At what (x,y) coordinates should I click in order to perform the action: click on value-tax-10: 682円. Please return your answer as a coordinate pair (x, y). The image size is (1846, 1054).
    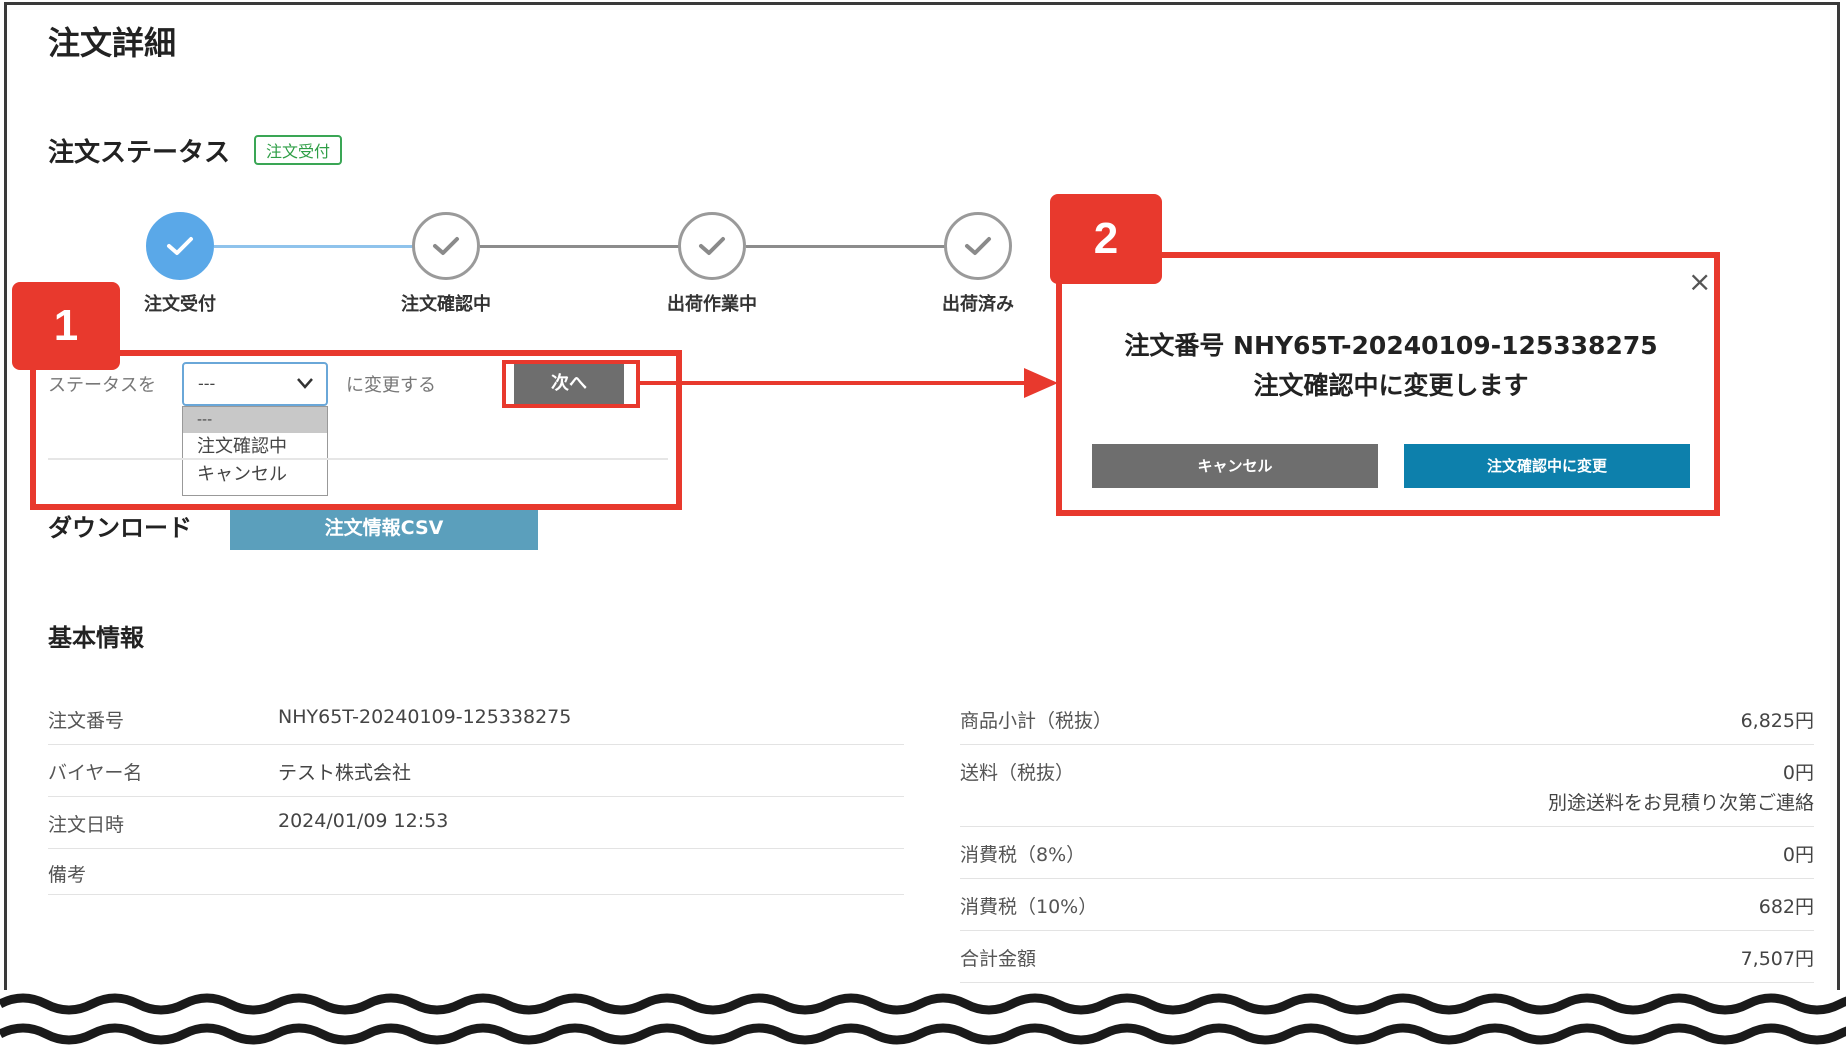
    Looking at the image, I should click on (1786, 907).